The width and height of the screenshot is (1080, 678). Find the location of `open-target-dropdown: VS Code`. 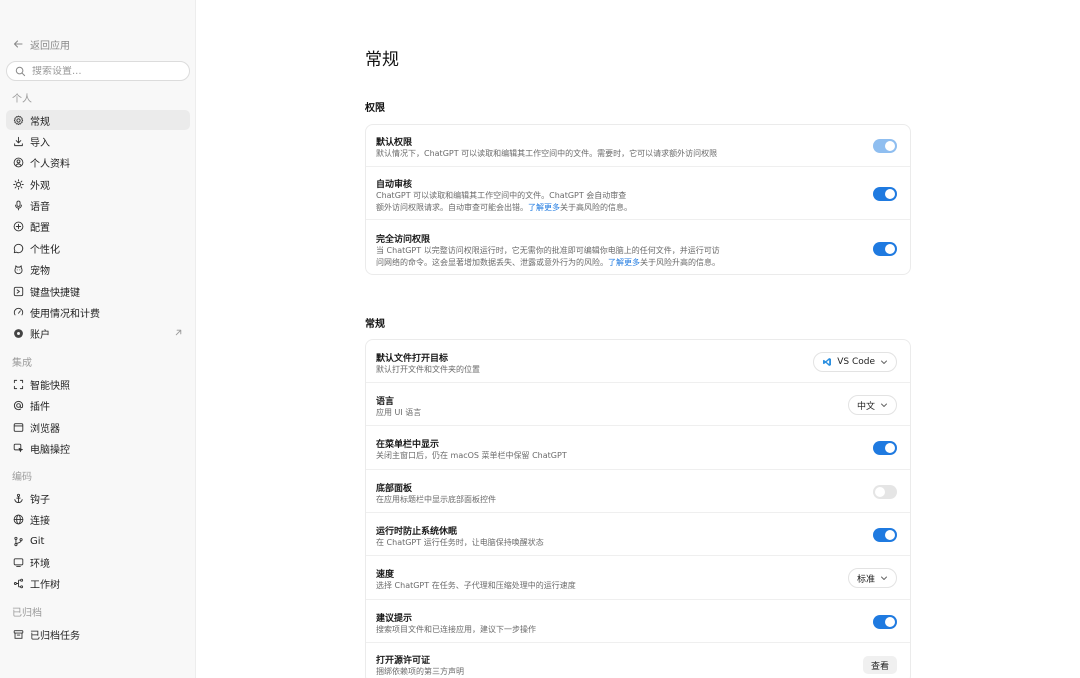

open-target-dropdown: VS Code is located at coordinates (855, 362).